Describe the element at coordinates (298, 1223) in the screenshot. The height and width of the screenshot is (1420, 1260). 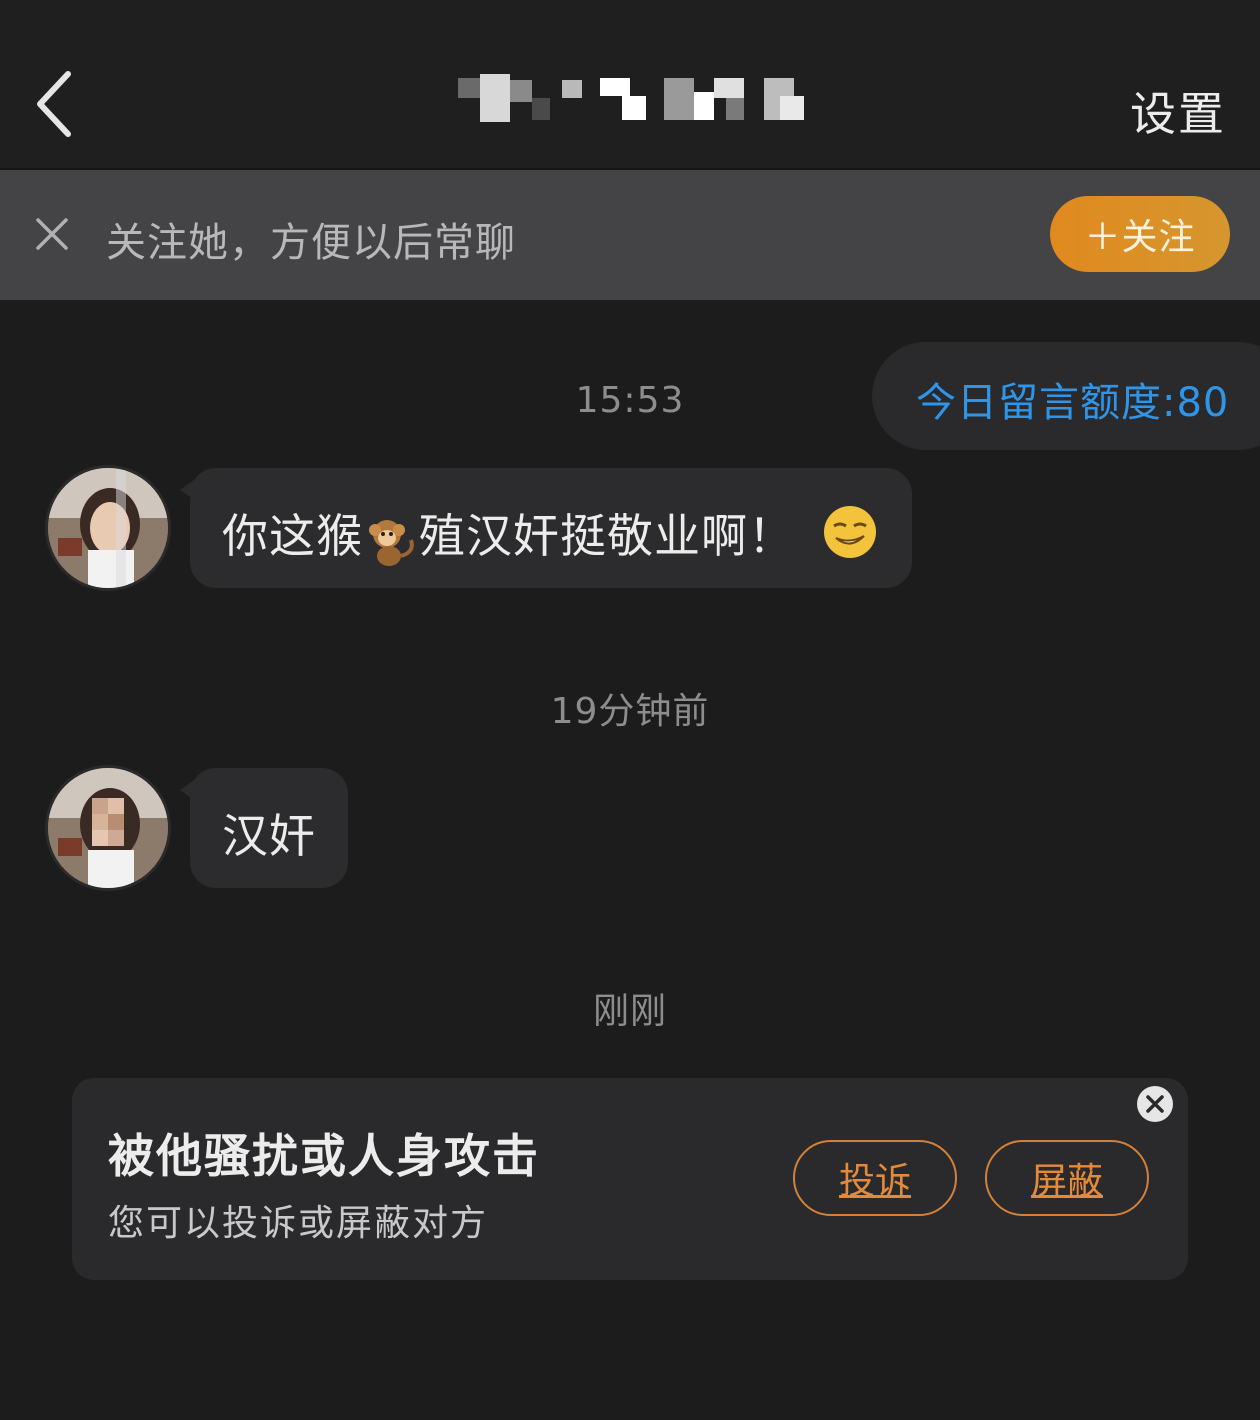
I see `report-card-subtitle: 您可以投诉或屏蔽对方` at that location.